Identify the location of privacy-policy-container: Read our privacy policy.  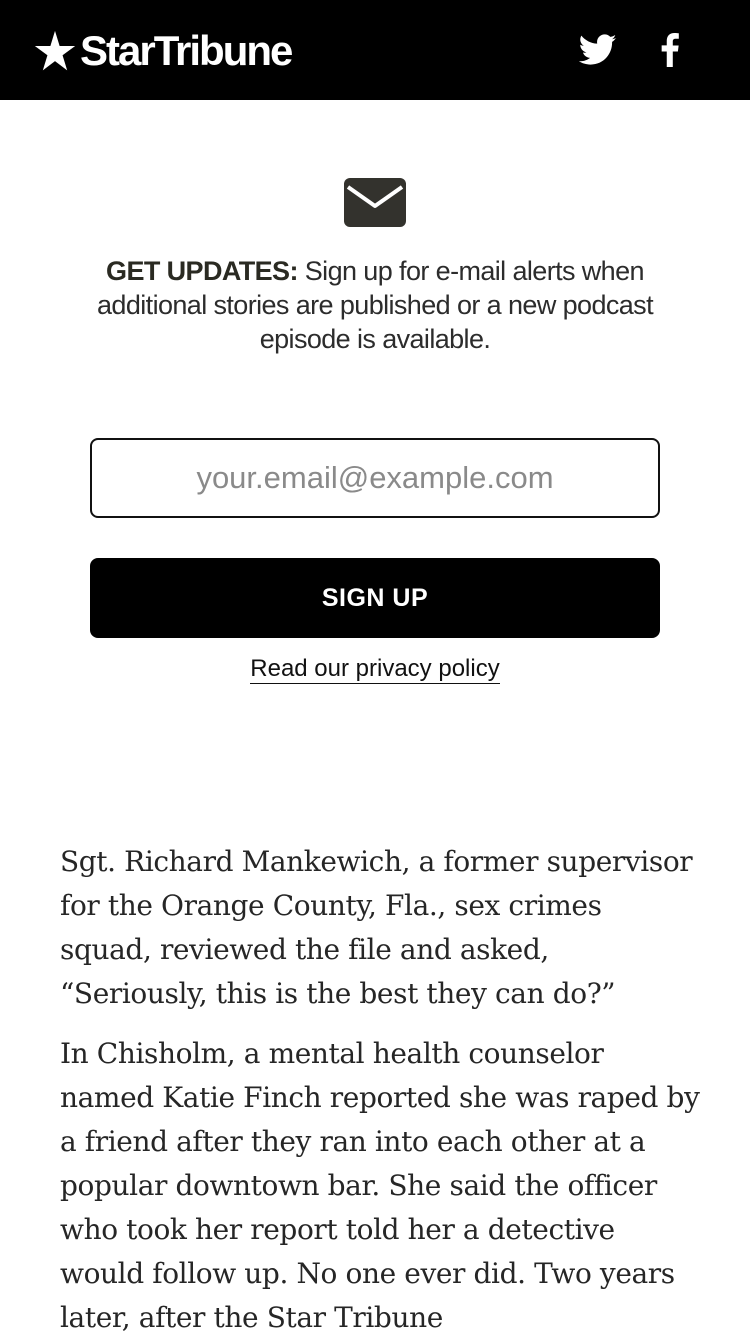
(375, 669).